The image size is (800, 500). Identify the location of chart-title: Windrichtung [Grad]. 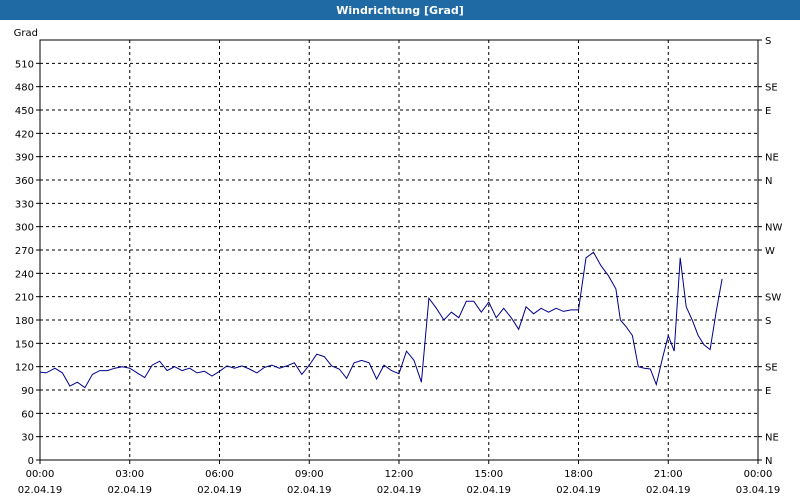
(400, 10).